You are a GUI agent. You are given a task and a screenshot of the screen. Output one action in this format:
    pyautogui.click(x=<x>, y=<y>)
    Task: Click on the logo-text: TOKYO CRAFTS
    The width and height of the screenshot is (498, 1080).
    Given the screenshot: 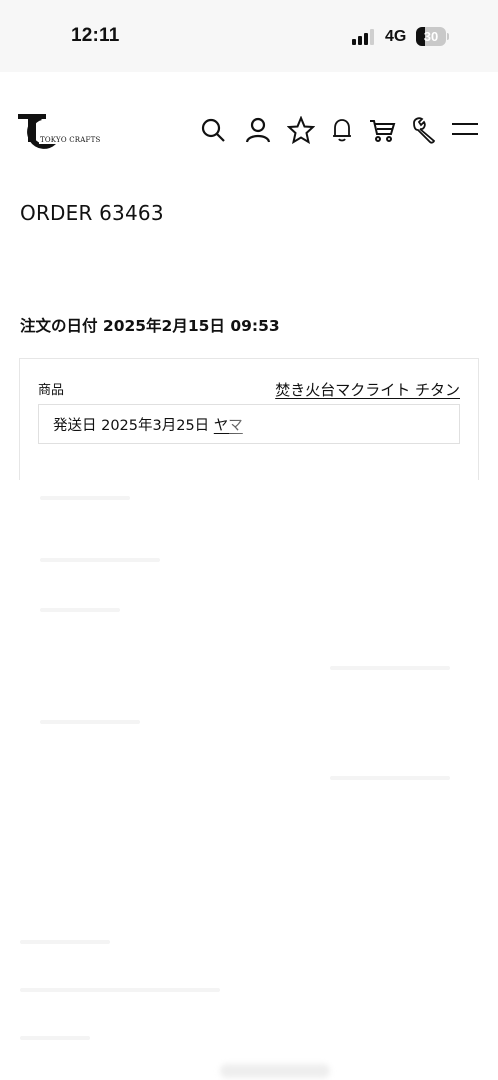 What is the action you would take?
    pyautogui.click(x=70, y=140)
    